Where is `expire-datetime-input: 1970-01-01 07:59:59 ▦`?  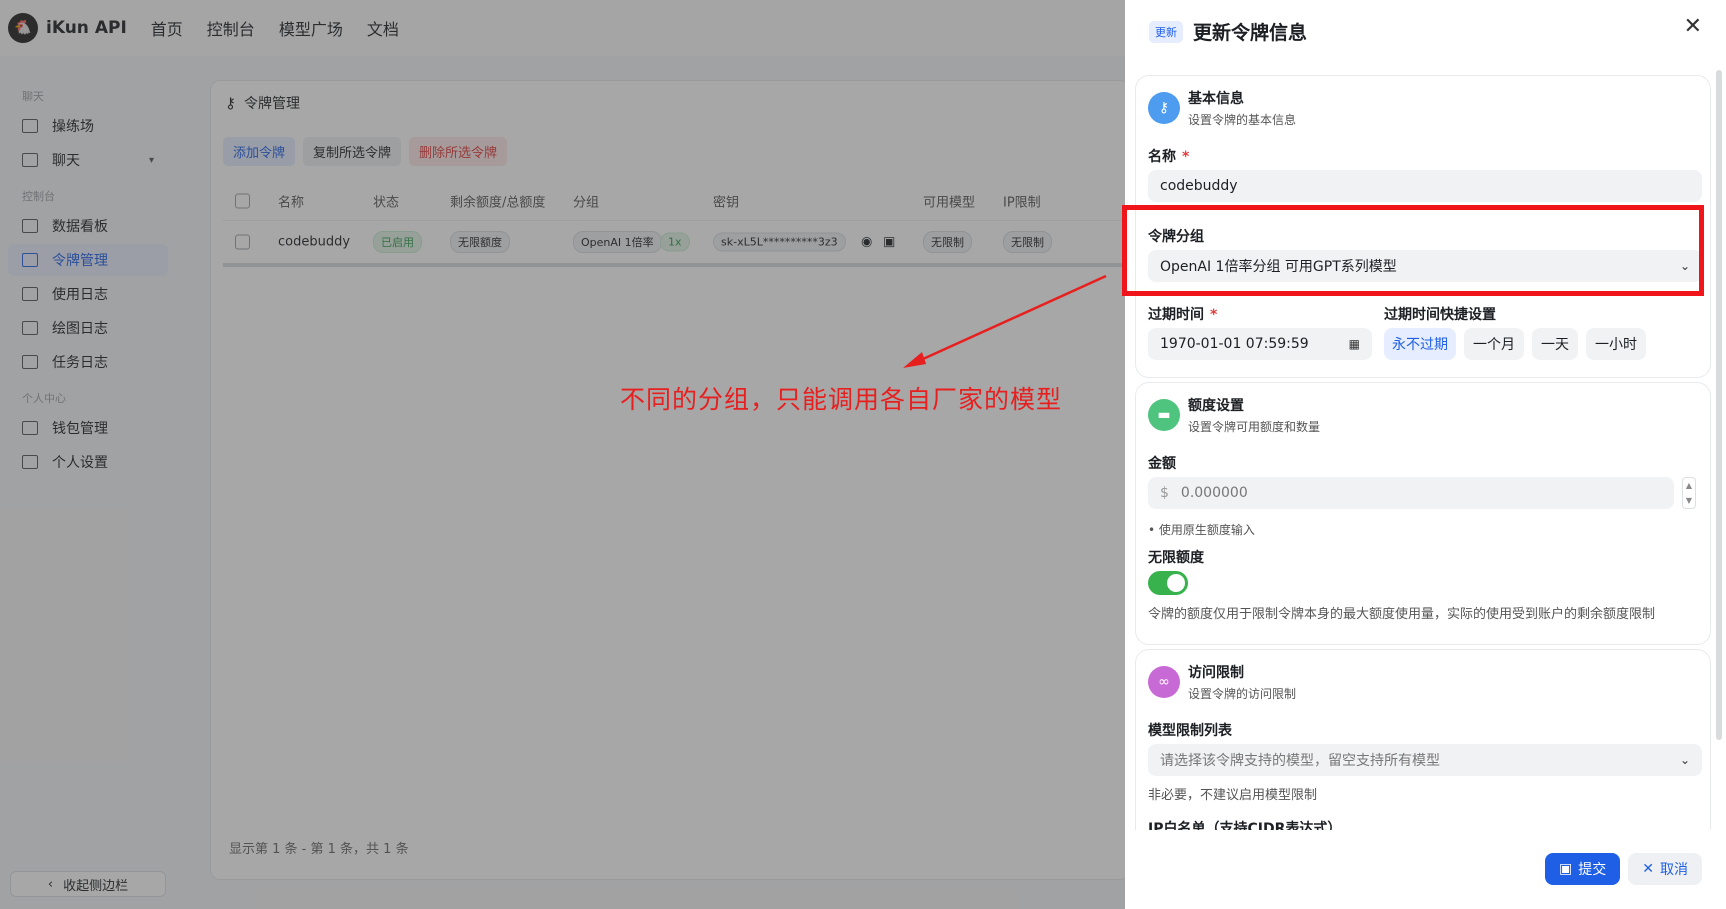 expire-datetime-input: 1970-01-01 07:59:59 ▦ is located at coordinates (1260, 344).